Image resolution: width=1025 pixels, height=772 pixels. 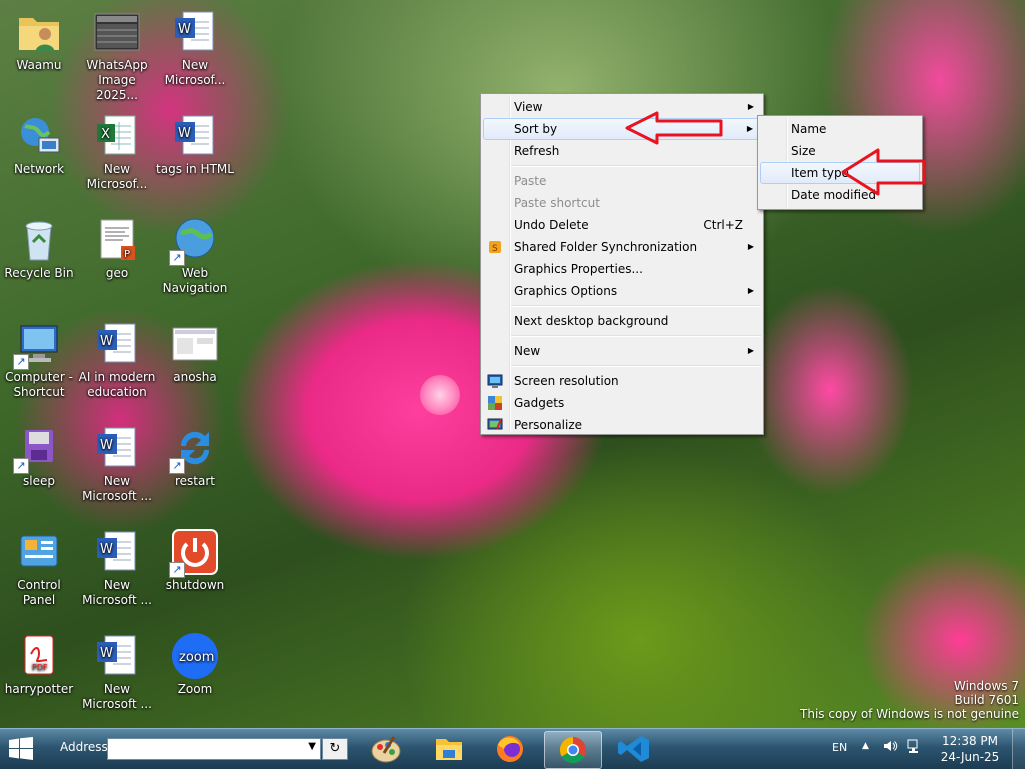 What do you see at coordinates (84, 747) in the screenshot?
I see `address-toolbar-label: Address` at bounding box center [84, 747].